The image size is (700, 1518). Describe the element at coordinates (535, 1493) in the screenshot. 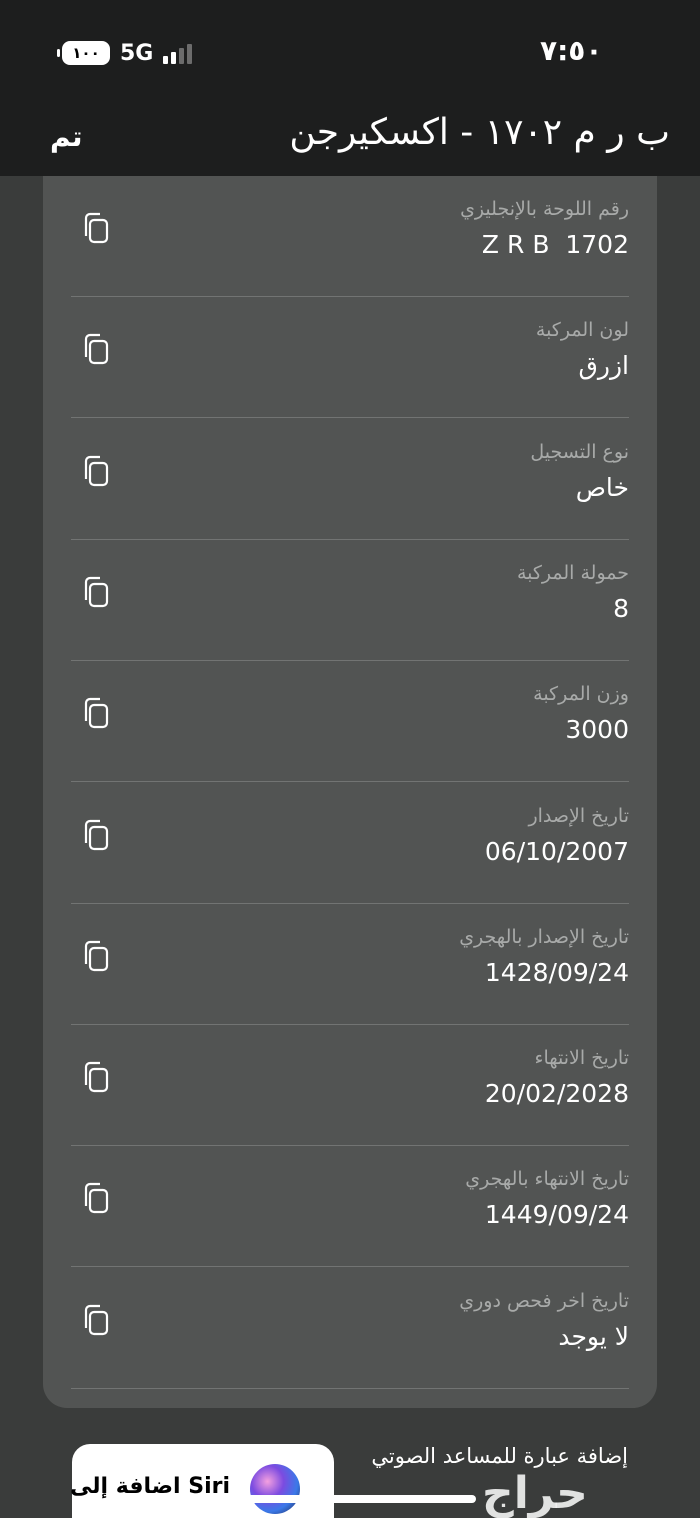

I see `watermark-logo: حراج` at that location.